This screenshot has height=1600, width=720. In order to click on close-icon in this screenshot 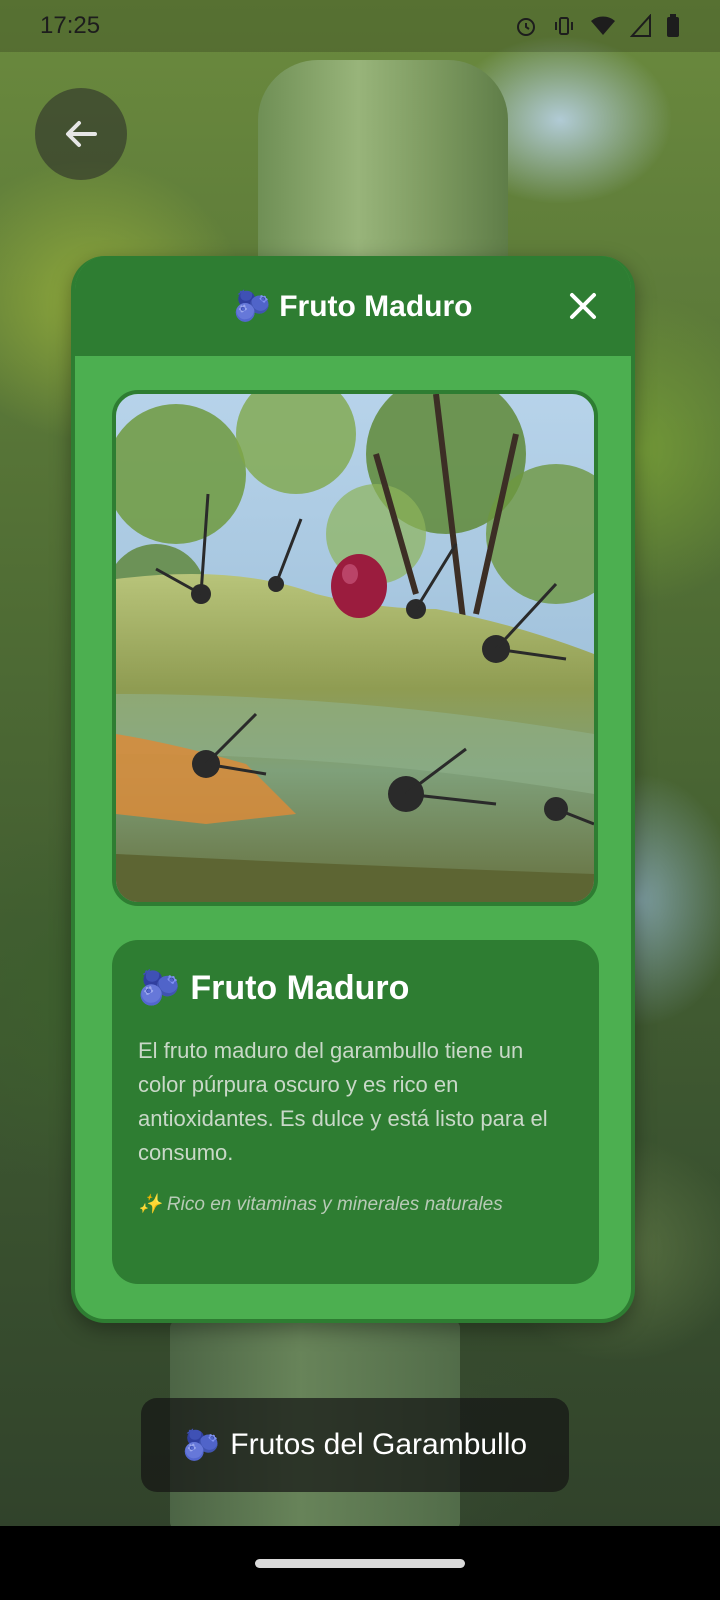, I will do `click(583, 306)`.